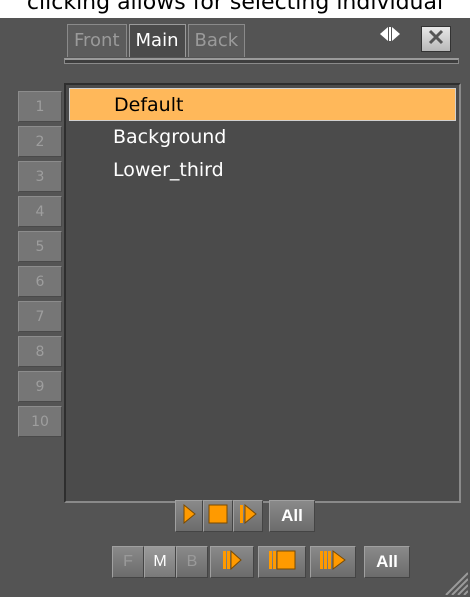 Image resolution: width=470 pixels, height=599 pixels. What do you see at coordinates (261, 61) in the screenshot?
I see `tab-underline` at bounding box center [261, 61].